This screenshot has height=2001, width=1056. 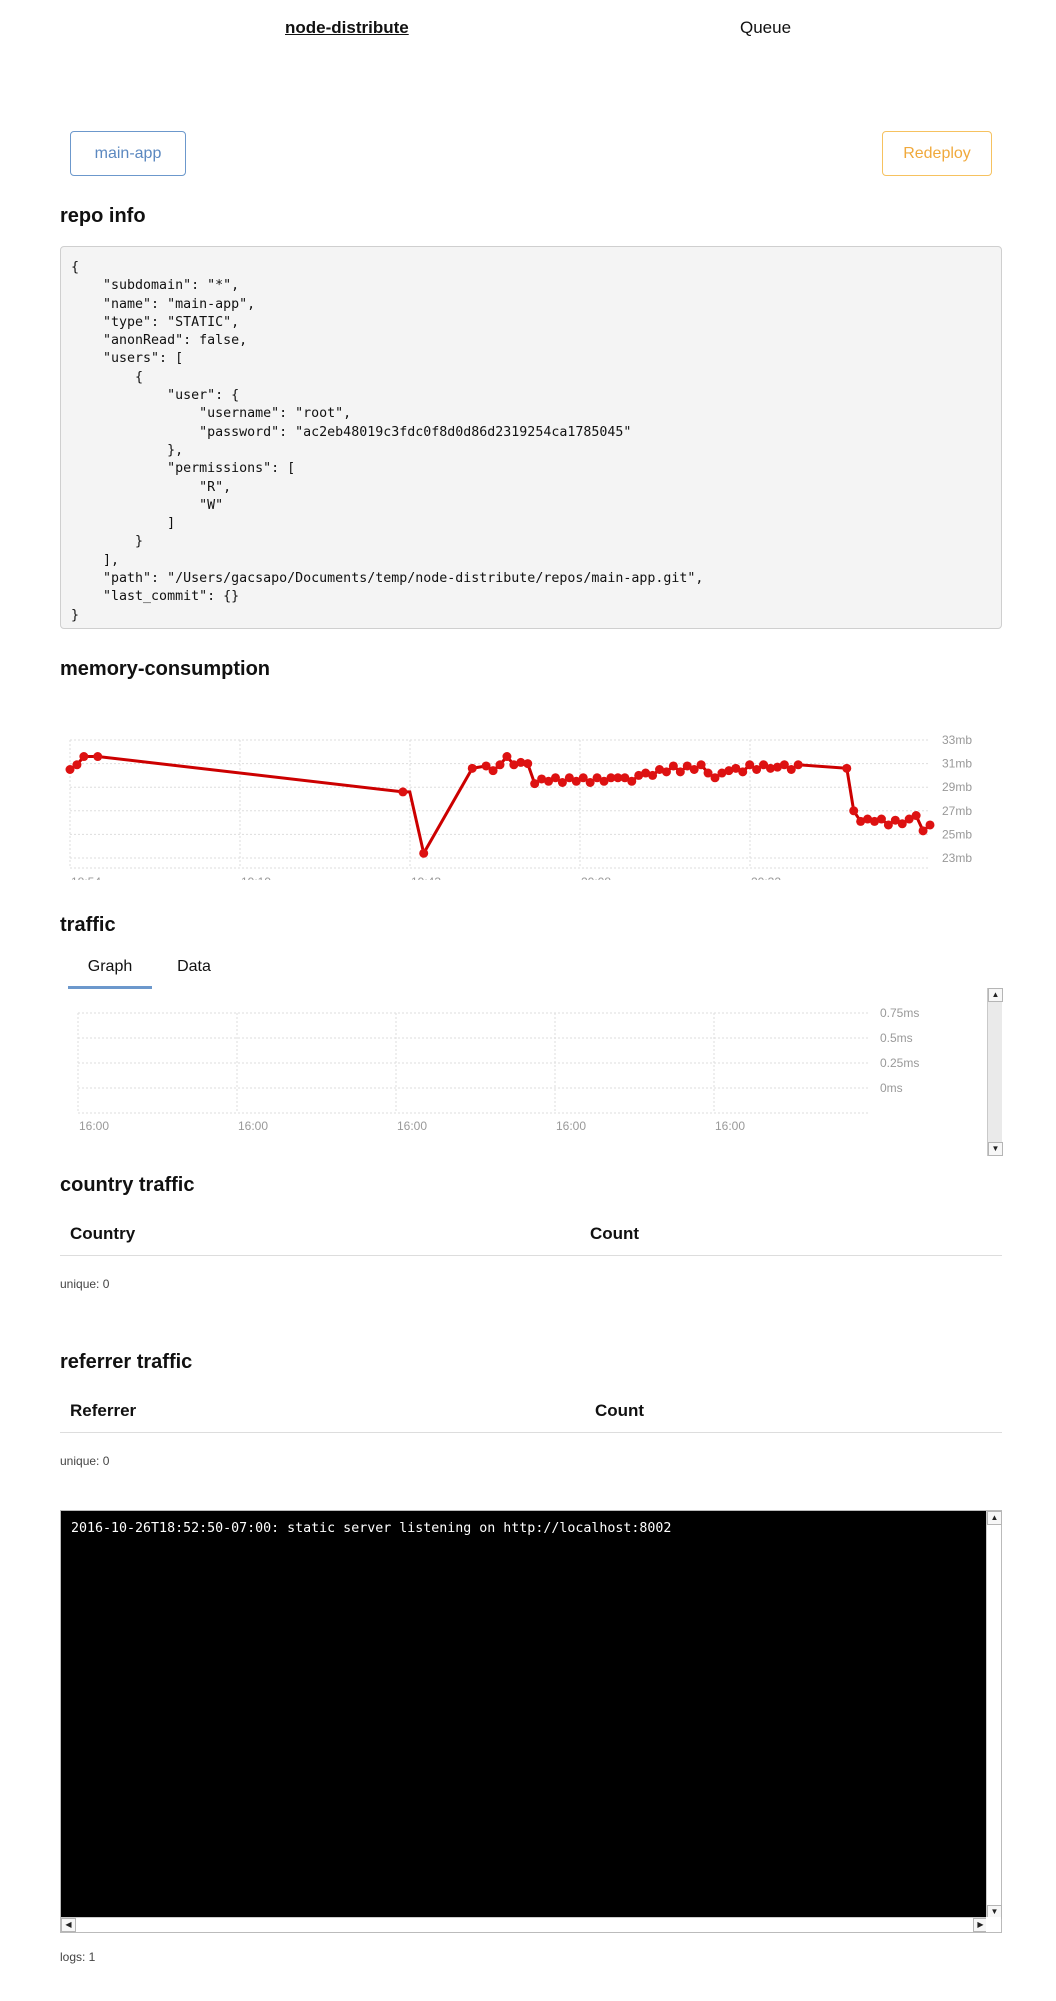 I want to click on y-tick-label: 27mb, so click(x=957, y=811).